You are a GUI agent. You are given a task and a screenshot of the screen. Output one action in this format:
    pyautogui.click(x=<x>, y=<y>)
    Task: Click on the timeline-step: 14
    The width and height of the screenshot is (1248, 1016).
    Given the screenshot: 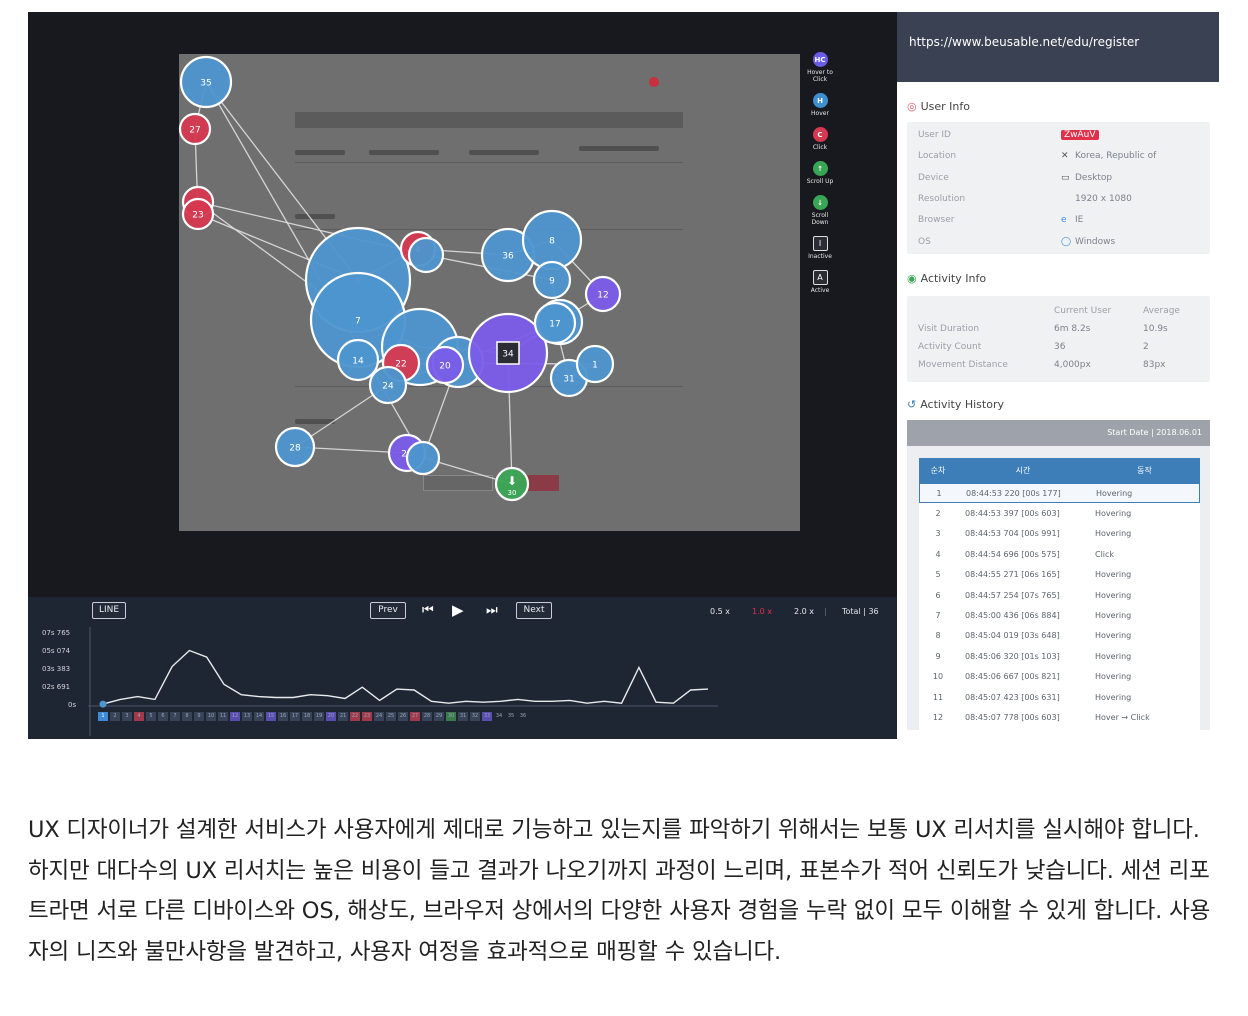 What is the action you would take?
    pyautogui.click(x=259, y=716)
    